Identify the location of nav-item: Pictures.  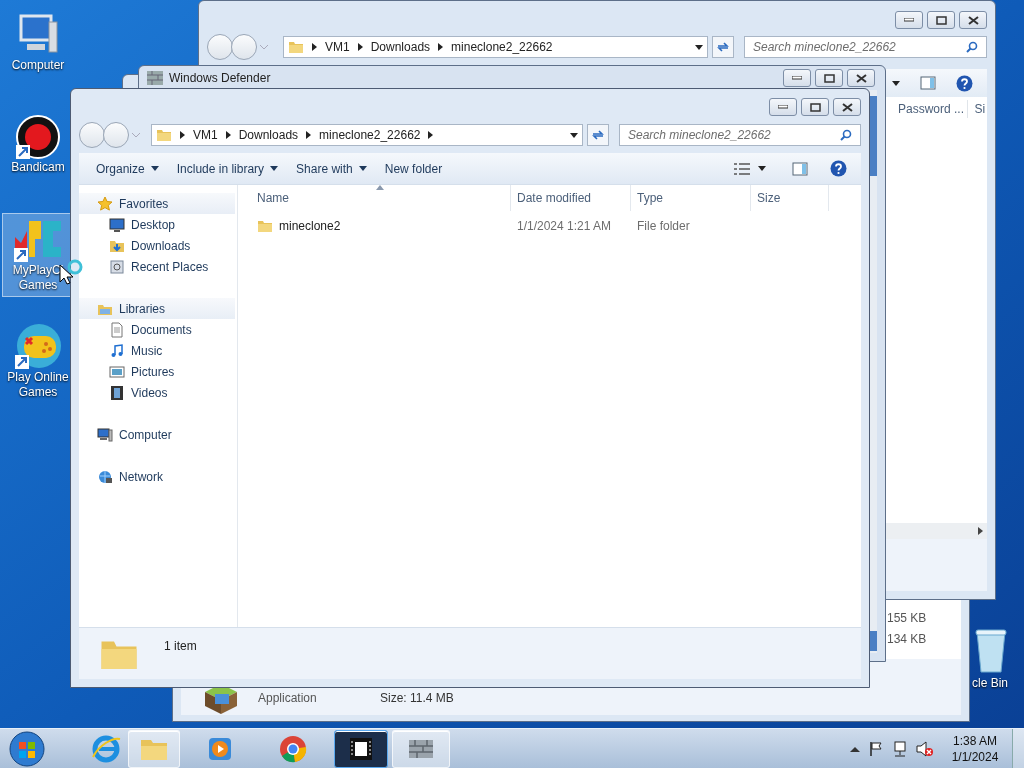
(158, 371).